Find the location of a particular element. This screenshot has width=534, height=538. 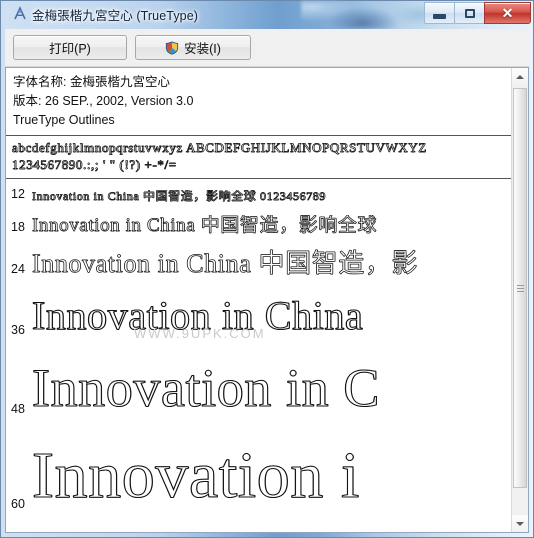

sample-size-label: 36 is located at coordinates (18, 329).